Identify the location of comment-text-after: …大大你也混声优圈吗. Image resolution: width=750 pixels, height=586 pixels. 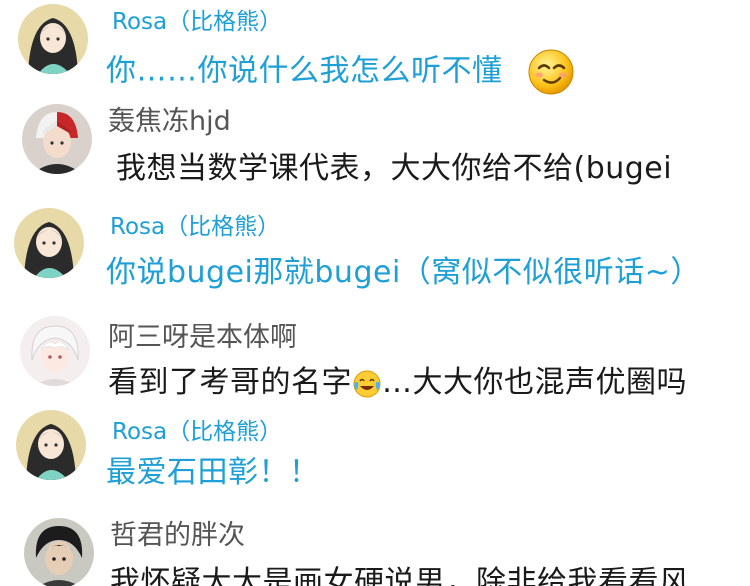
(534, 382).